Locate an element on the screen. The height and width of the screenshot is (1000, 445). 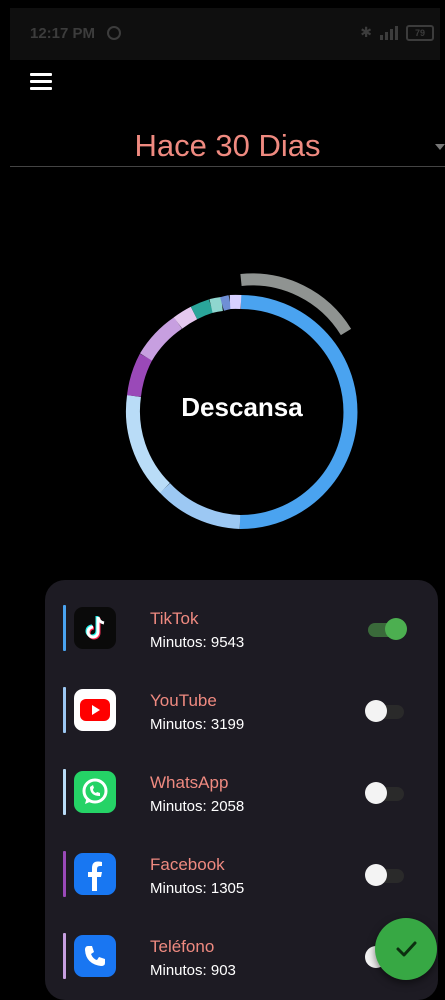
facebook-icon is located at coordinates (95, 874).